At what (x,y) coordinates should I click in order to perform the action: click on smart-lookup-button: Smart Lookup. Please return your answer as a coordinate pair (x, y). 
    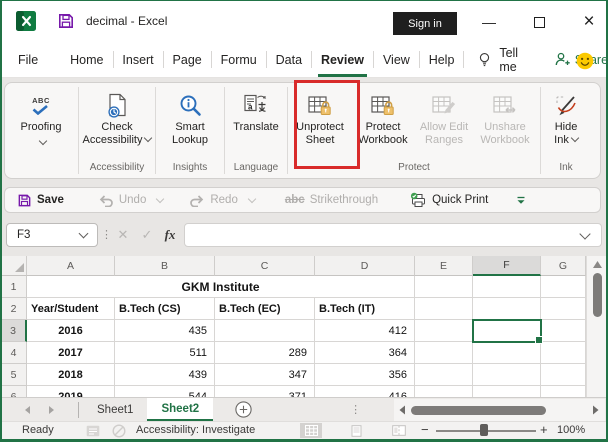
    Looking at the image, I should click on (190, 122).